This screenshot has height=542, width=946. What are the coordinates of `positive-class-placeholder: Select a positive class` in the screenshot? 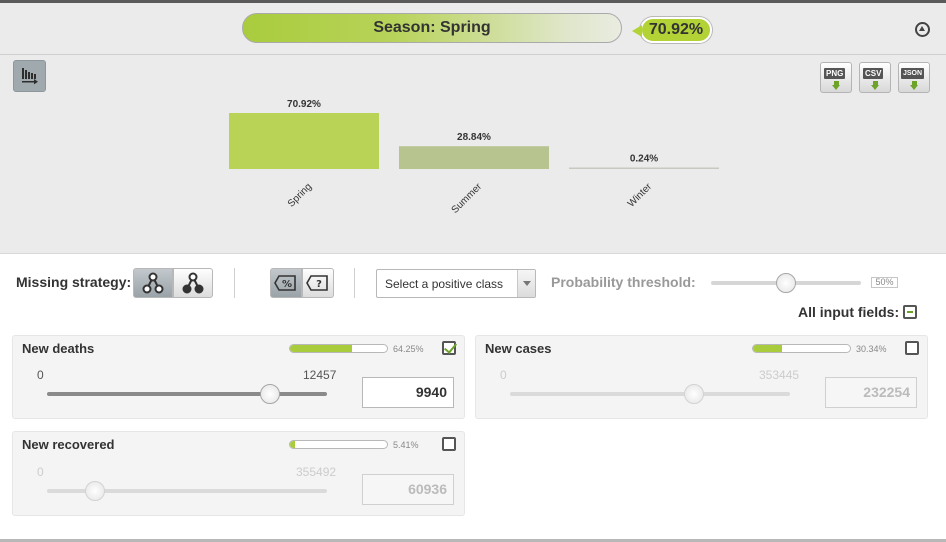 It's located at (444, 284).